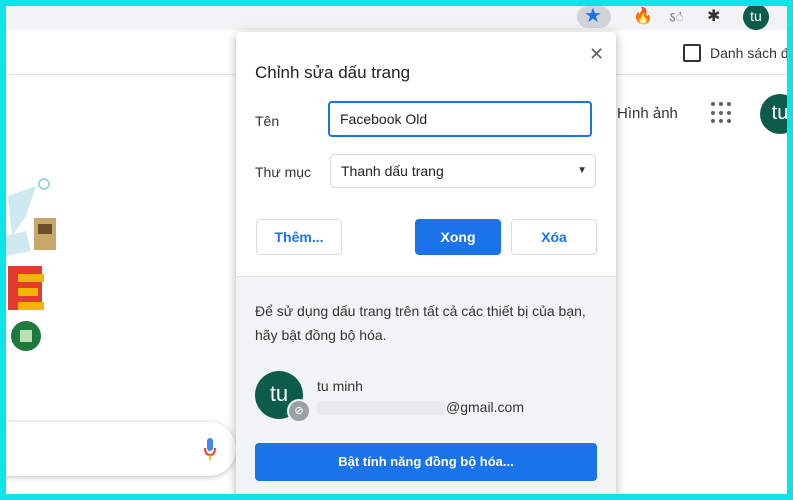 Image resolution: width=793 pixels, height=500 pixels. Describe the element at coordinates (267, 121) in the screenshot. I see `name-label: Tên` at that location.